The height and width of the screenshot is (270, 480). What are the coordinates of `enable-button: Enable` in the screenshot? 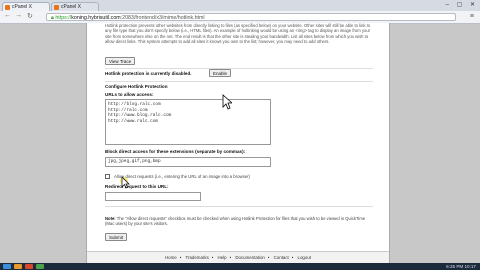 It's located at (220, 73).